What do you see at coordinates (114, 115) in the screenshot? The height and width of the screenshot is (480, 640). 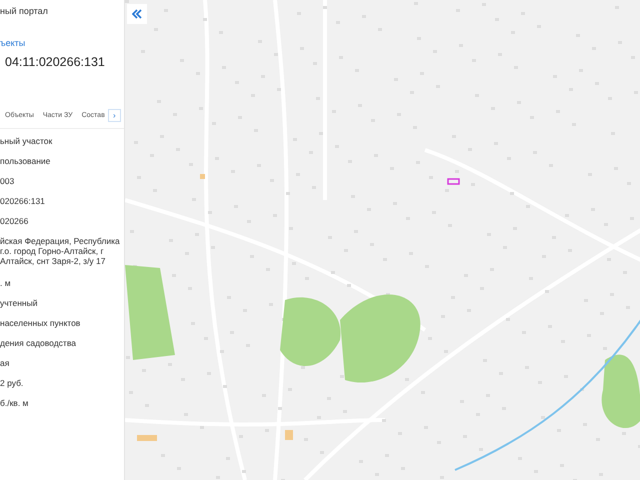 I see `next-tab-button: ›` at bounding box center [114, 115].